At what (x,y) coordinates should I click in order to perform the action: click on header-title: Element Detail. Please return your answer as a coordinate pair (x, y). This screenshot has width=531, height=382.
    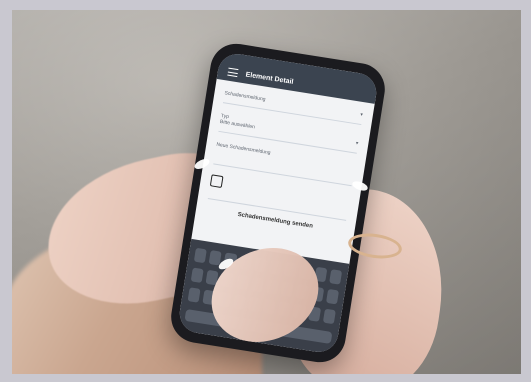
    Looking at the image, I should click on (269, 78).